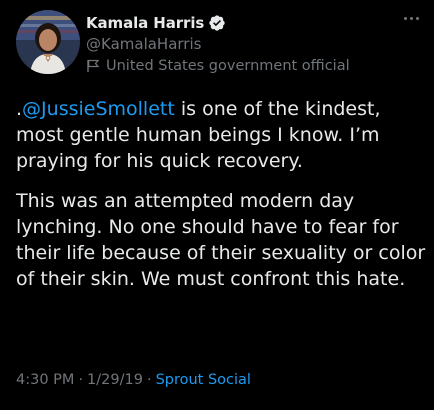  I want to click on affiliation-label-text: United States government official, so click(228, 66).